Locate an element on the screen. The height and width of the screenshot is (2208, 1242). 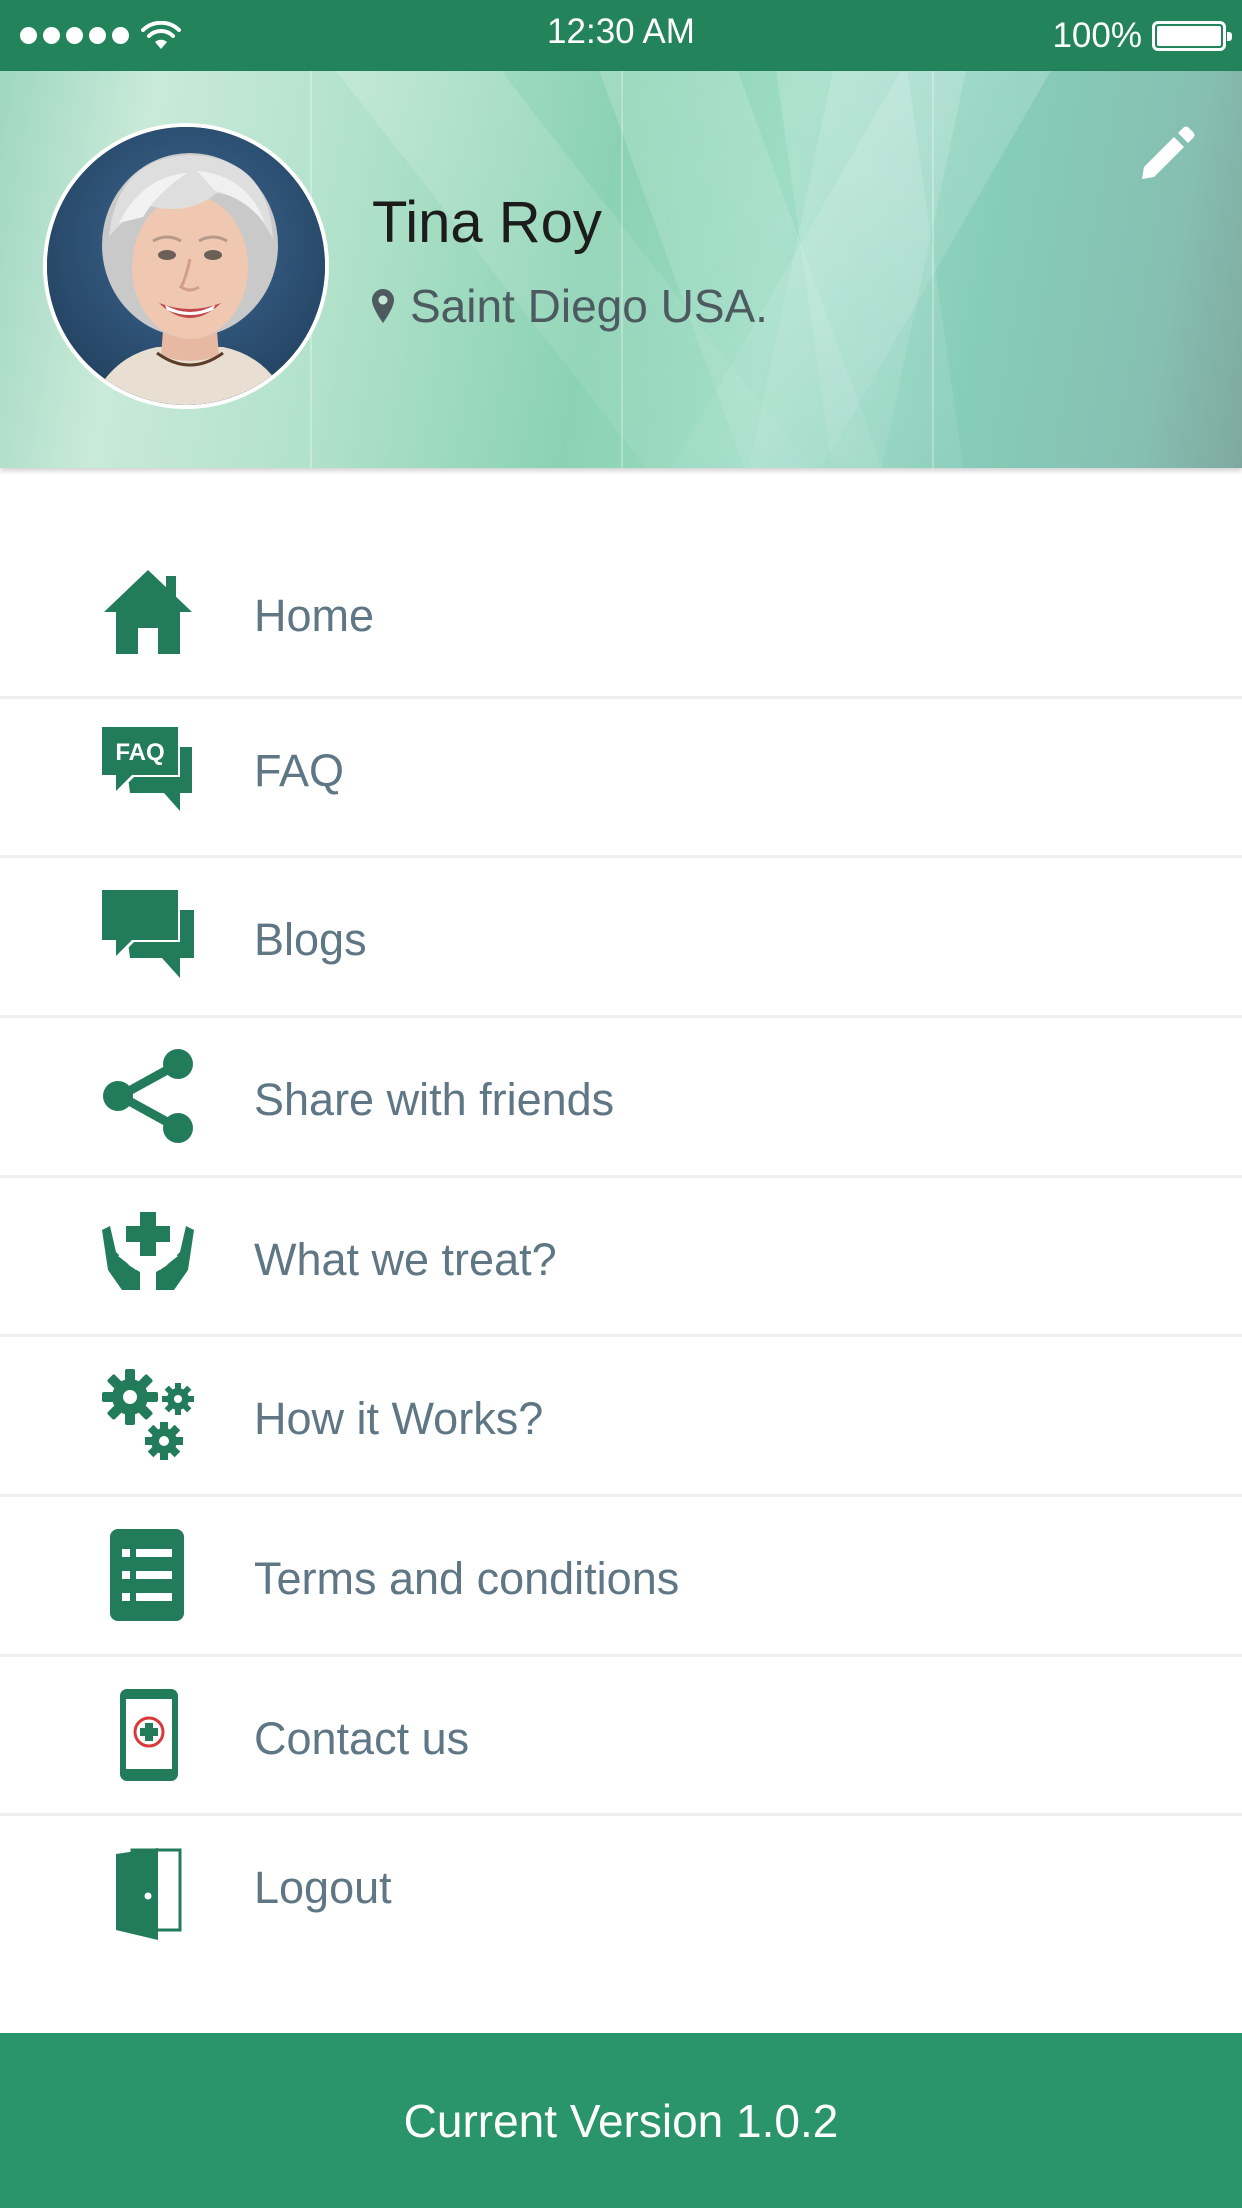
menu-item-terms: Terms and conditions is located at coordinates (621, 1575).